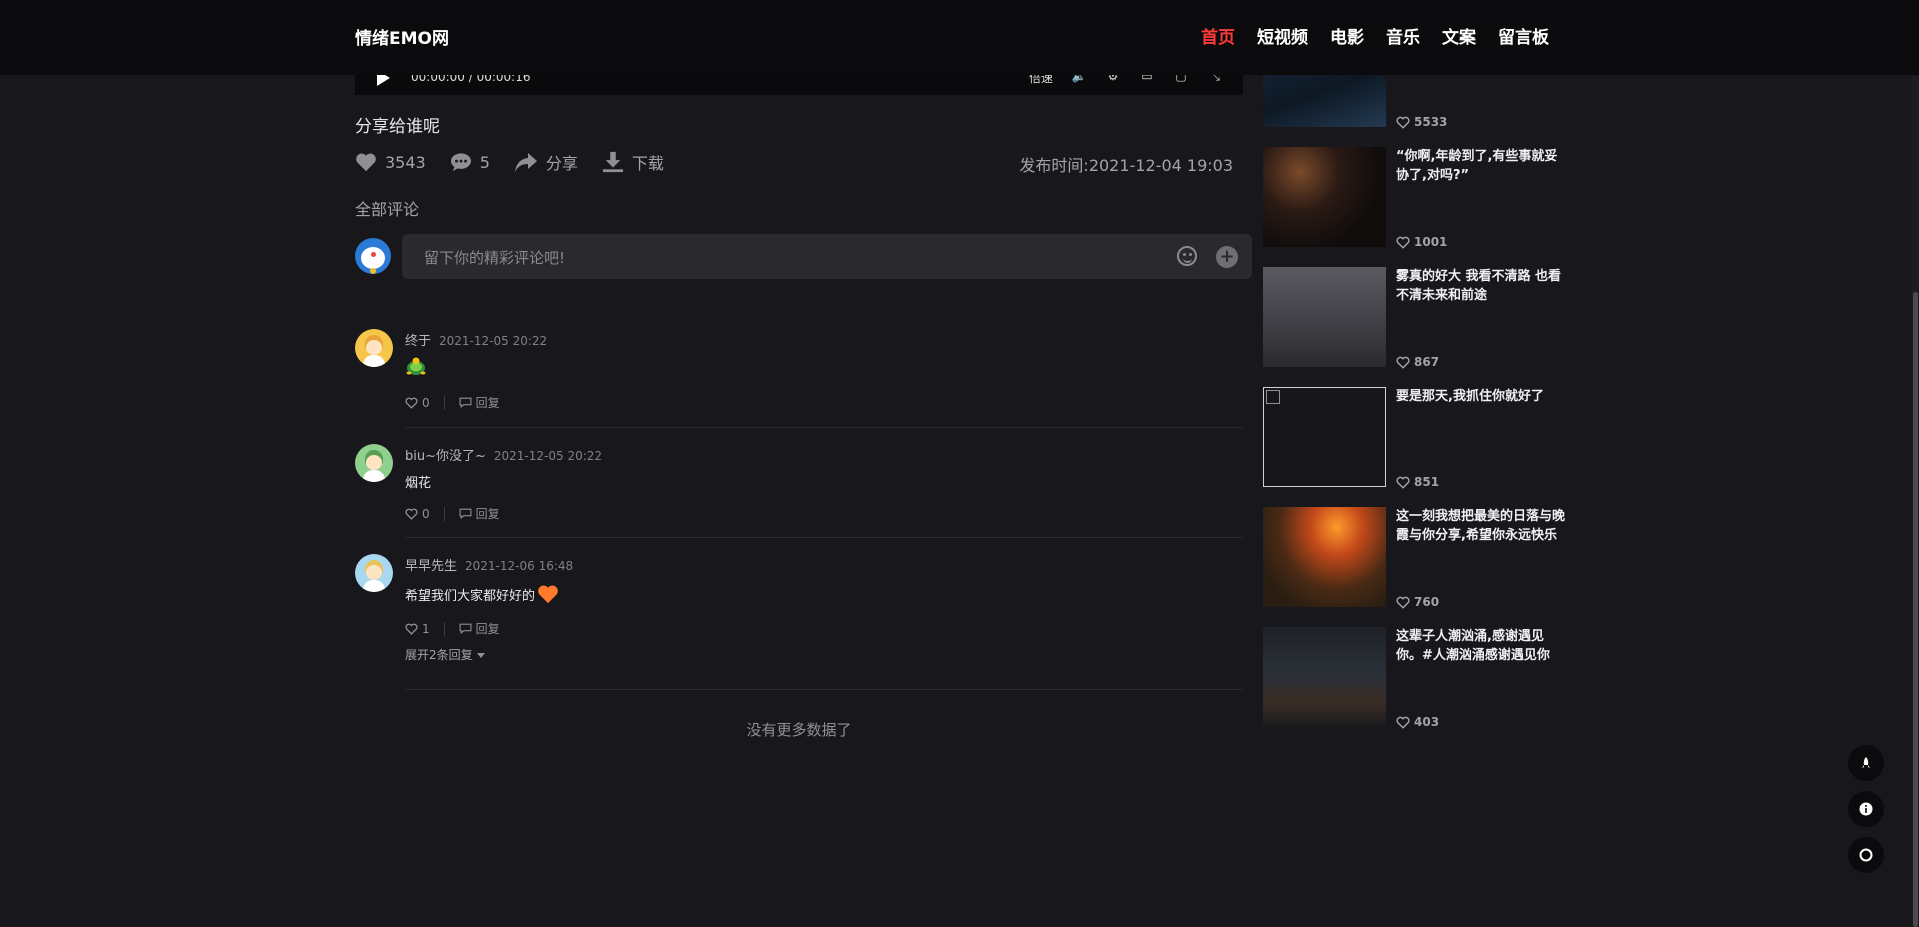 The image size is (1919, 927). What do you see at coordinates (460, 162) in the screenshot?
I see `comment-bubble-icon` at bounding box center [460, 162].